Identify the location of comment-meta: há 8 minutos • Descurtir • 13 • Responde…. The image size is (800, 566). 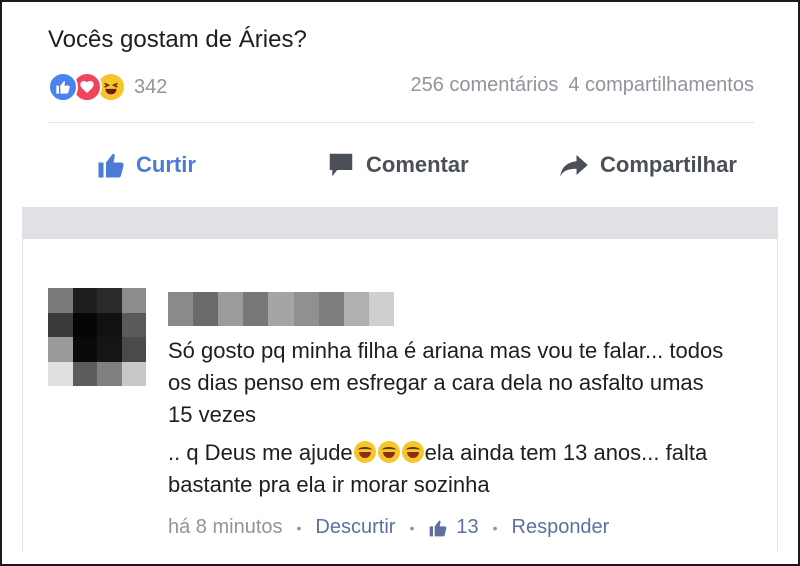
(388, 527).